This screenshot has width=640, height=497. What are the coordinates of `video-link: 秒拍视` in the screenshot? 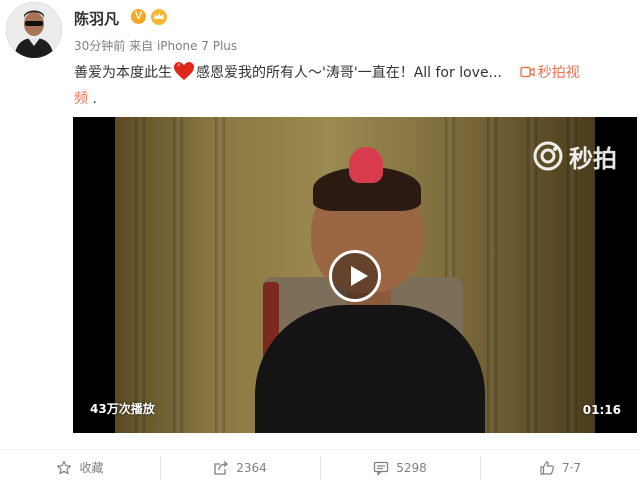 It's located at (550, 73).